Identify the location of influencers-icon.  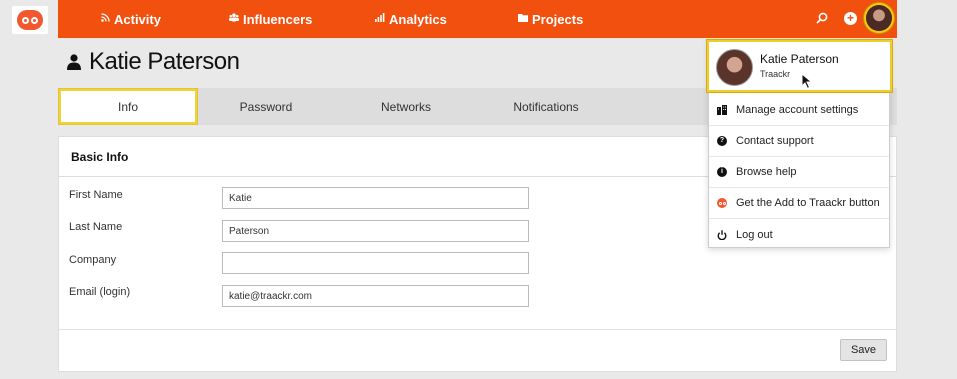
(234, 19).